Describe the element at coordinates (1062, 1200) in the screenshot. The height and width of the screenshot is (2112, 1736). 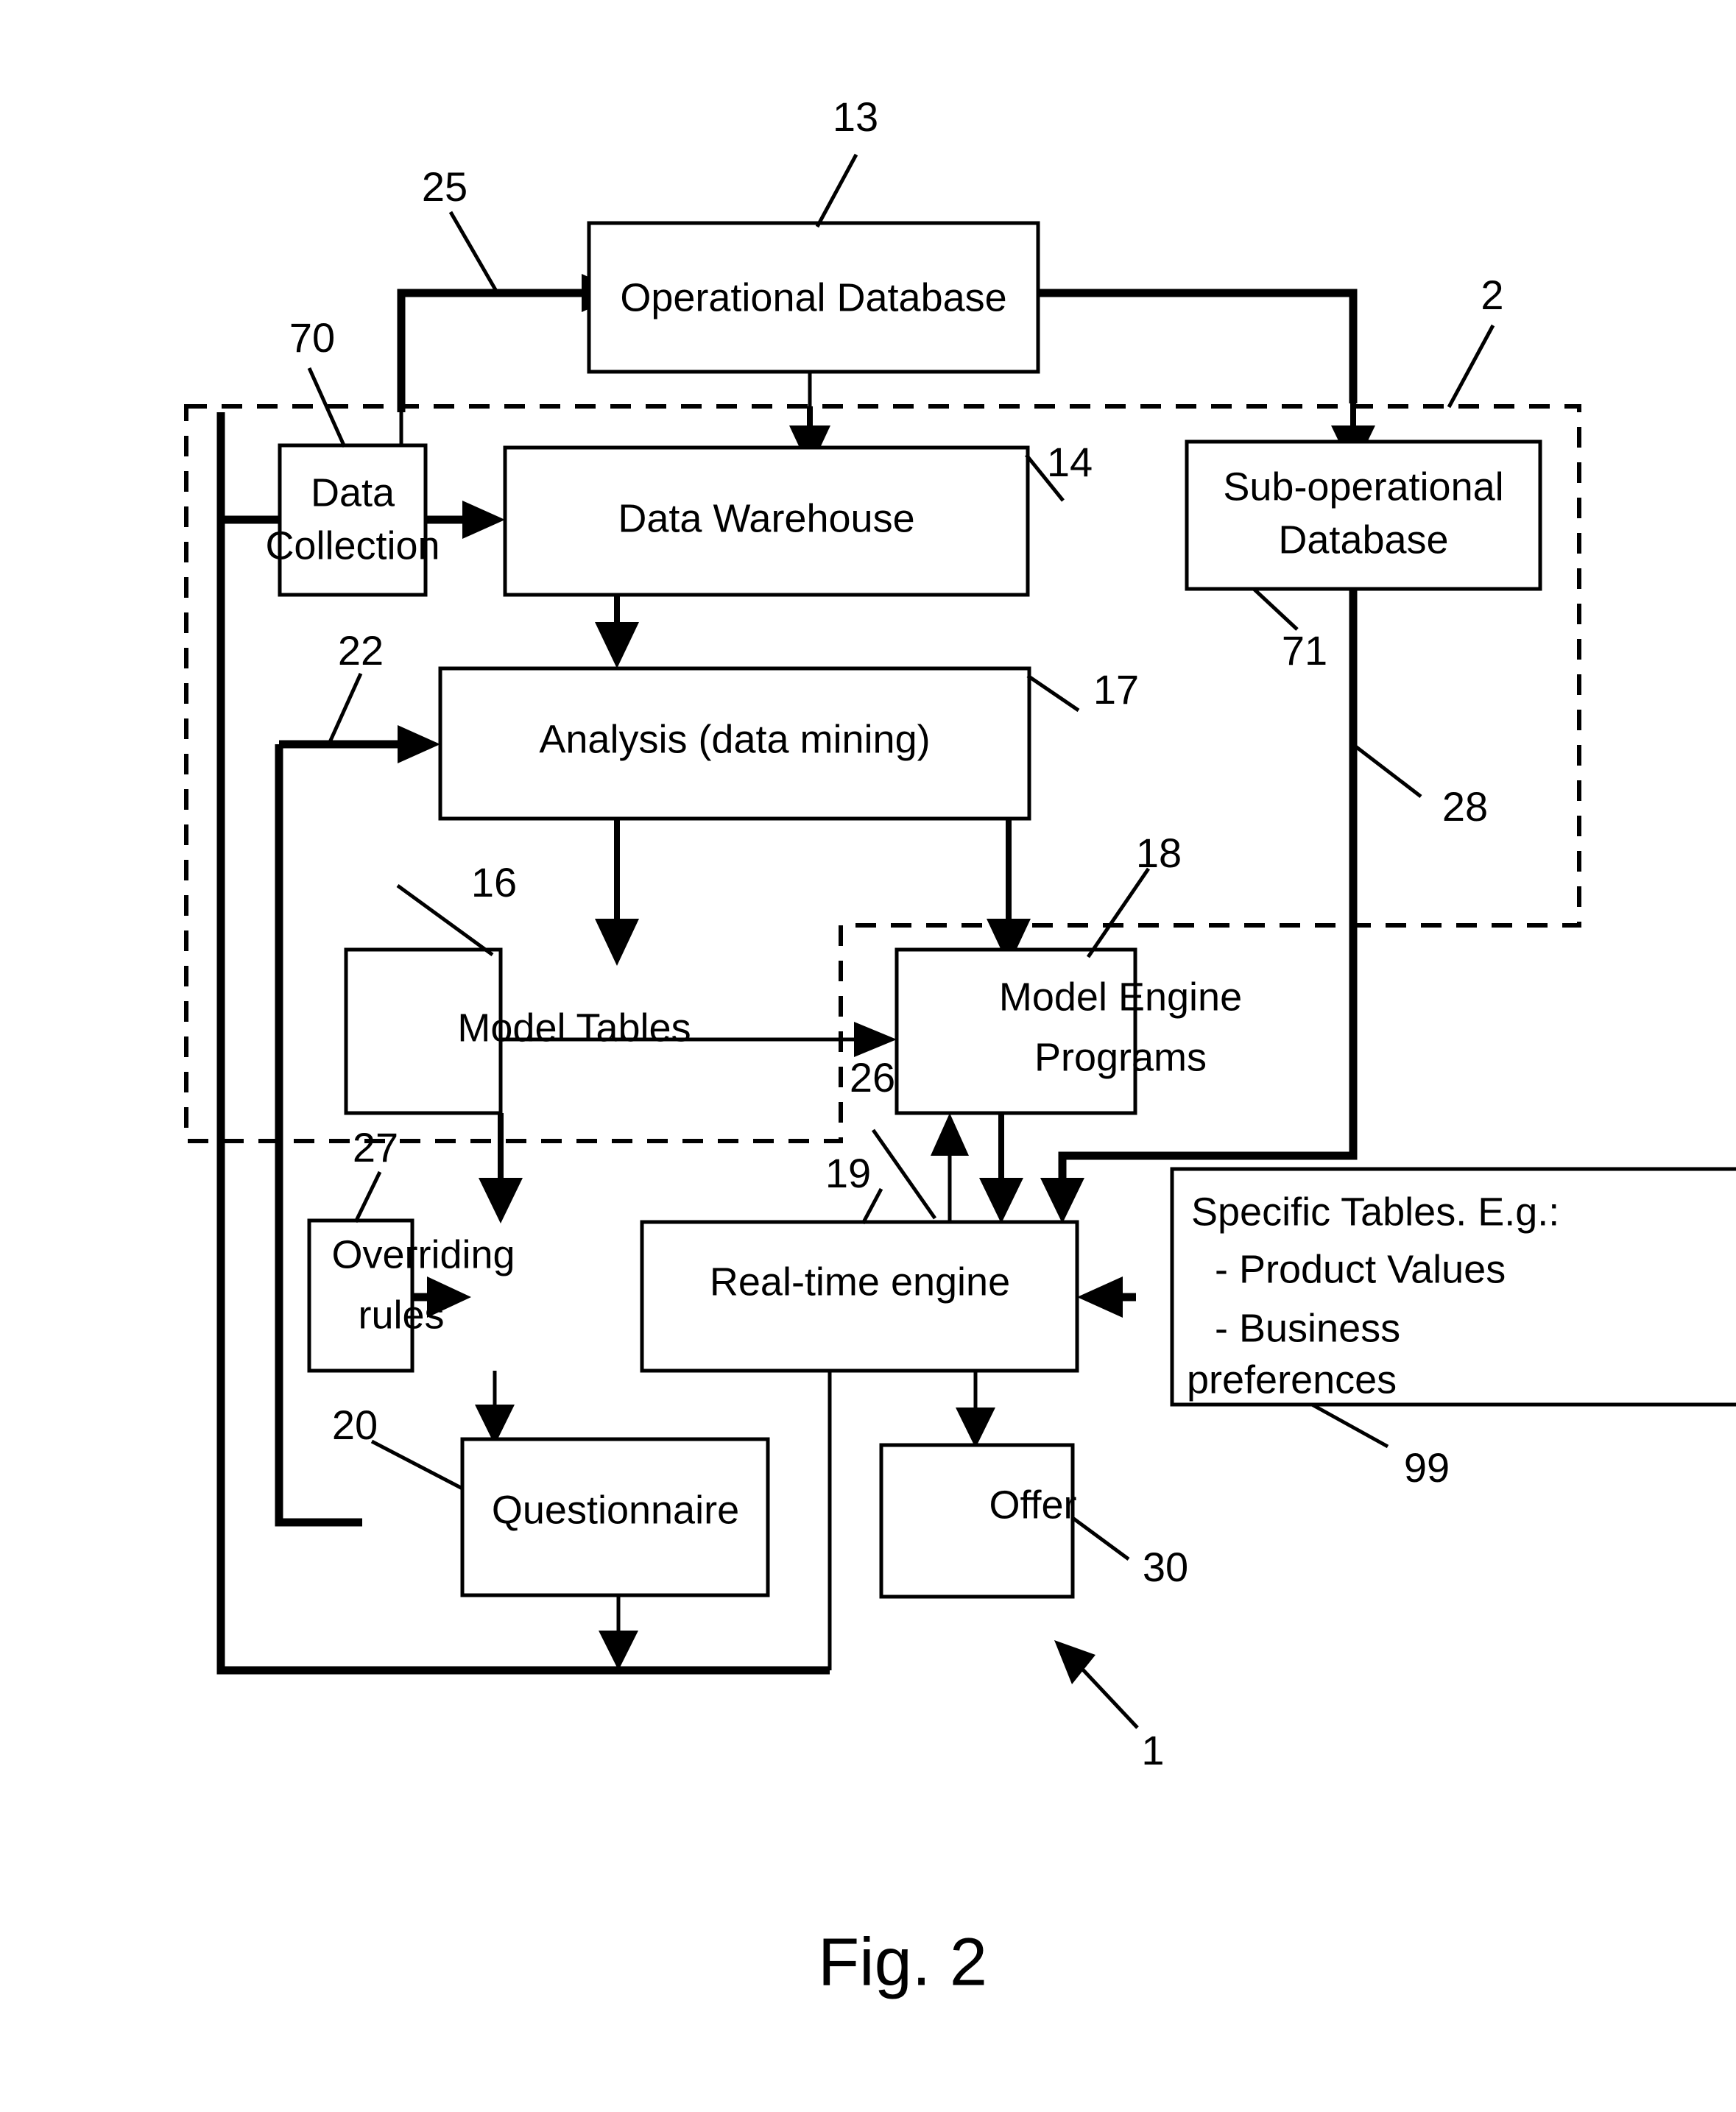
I see `connector-28-arrowhead` at that location.